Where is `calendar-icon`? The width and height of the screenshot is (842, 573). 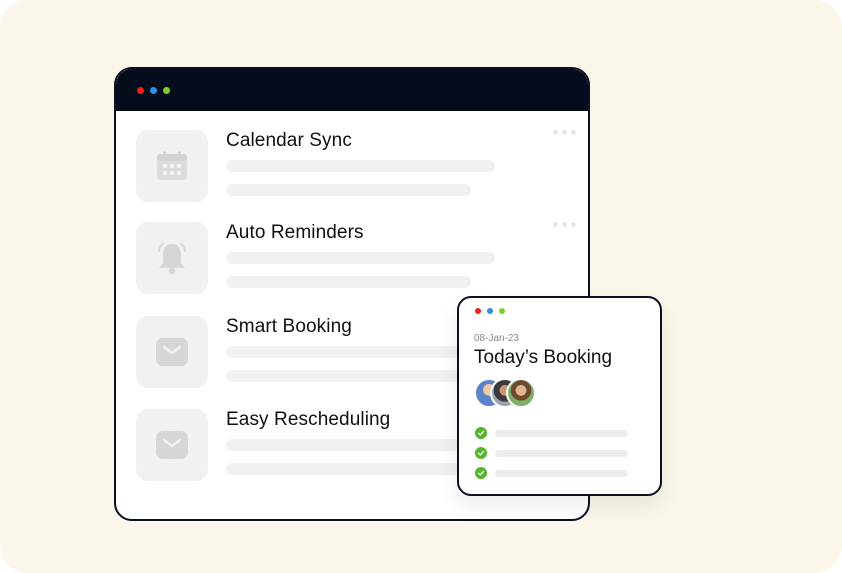 calendar-icon is located at coordinates (172, 165).